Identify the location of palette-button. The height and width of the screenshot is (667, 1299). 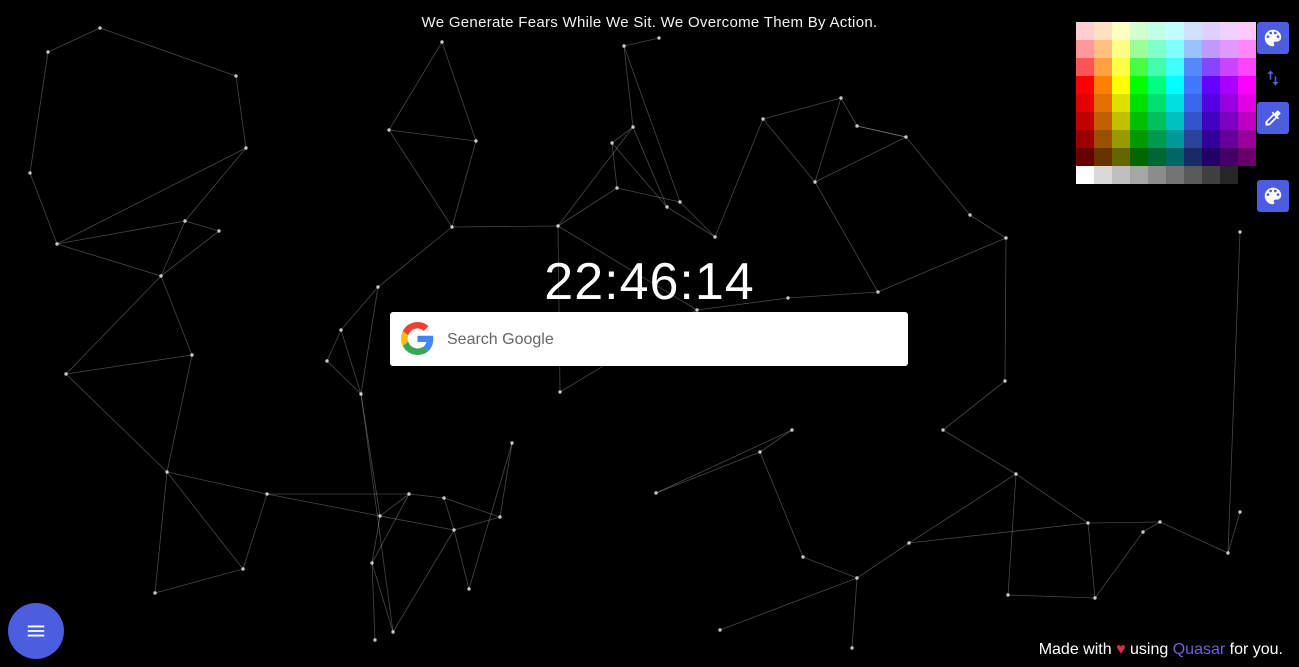
(1273, 38).